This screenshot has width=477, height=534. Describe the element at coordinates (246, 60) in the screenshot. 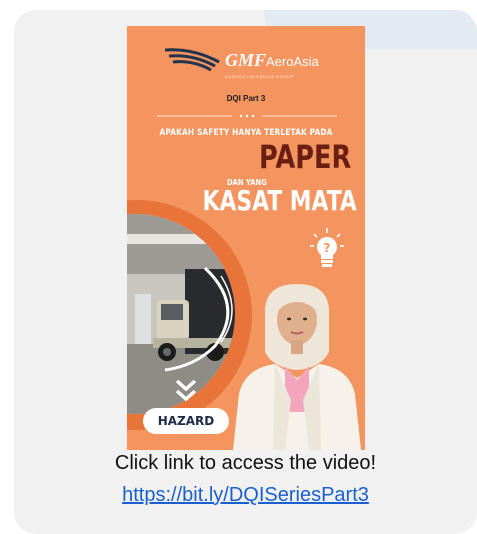

I see `brand-main: GMF` at that location.